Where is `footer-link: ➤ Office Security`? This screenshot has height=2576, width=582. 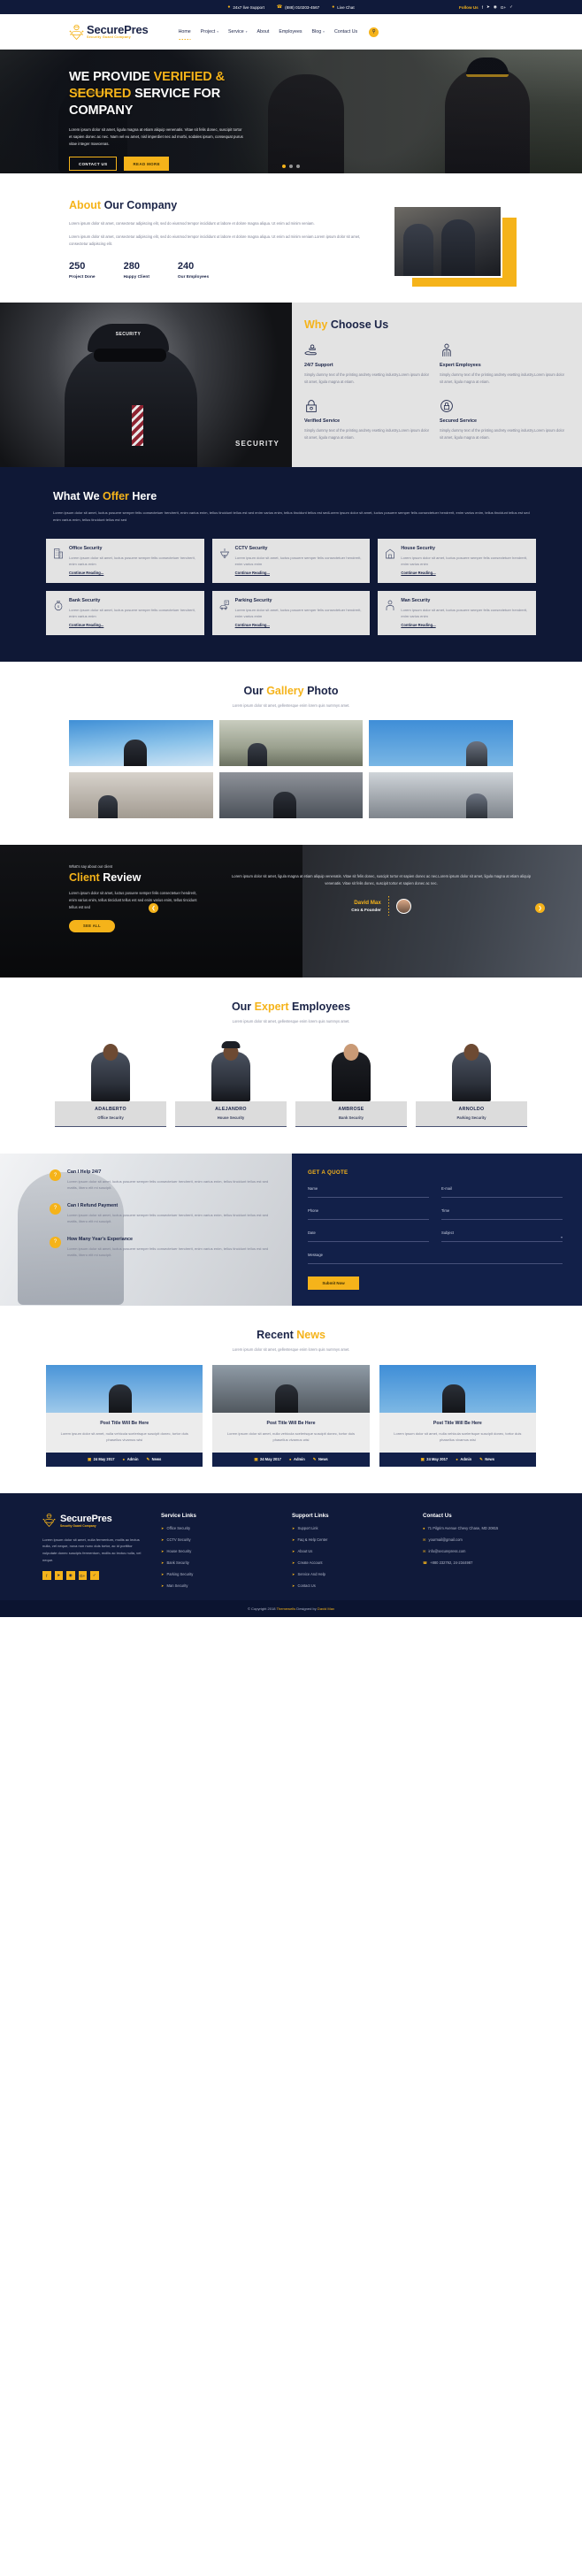
footer-link: ➤ Office Security is located at coordinates (220, 1528).